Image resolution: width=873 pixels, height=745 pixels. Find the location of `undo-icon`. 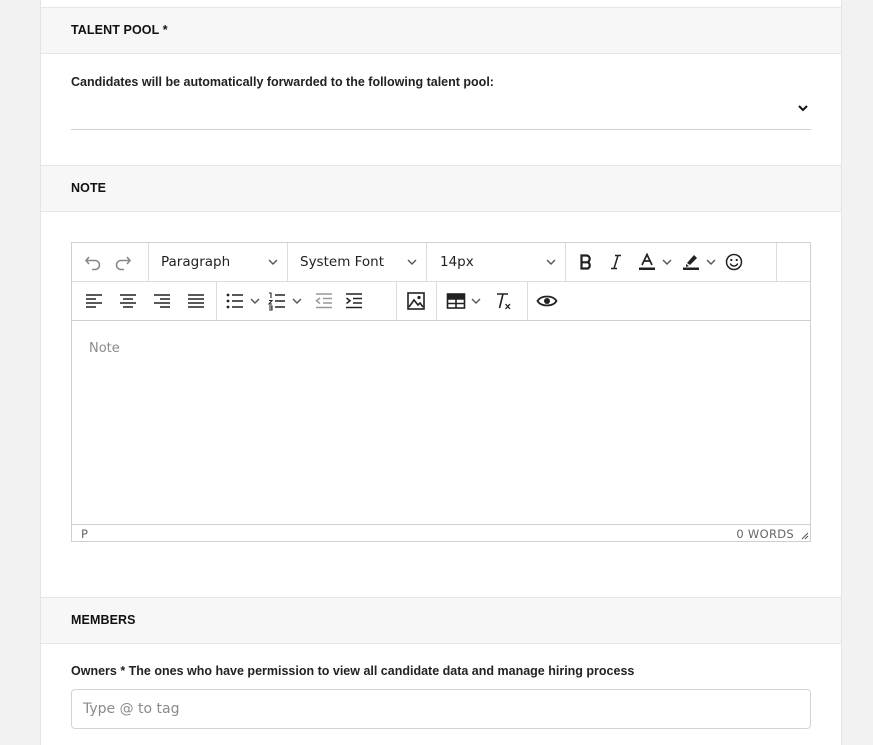

undo-icon is located at coordinates (92, 263).